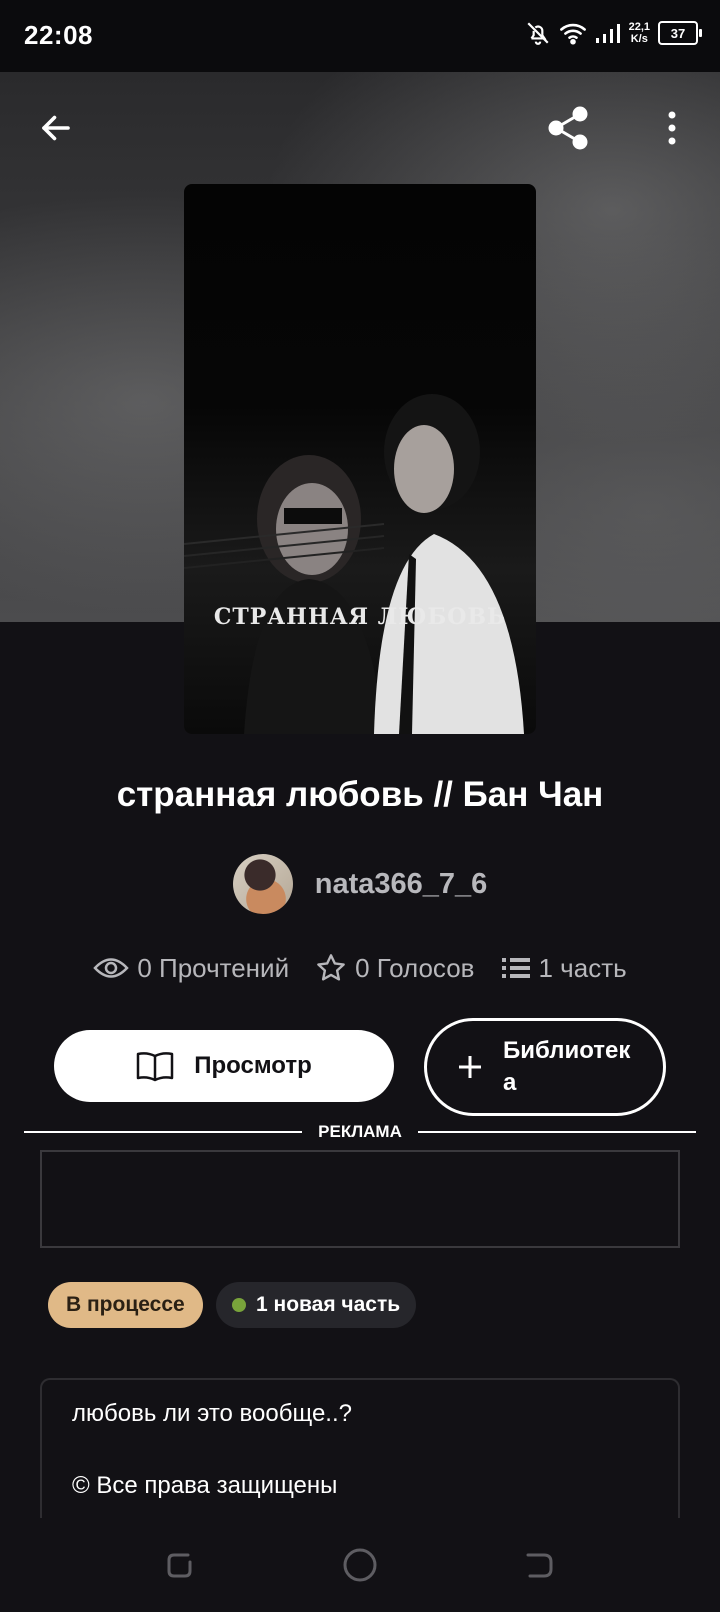  I want to click on author-row: nata366_7_6, so click(360, 884).